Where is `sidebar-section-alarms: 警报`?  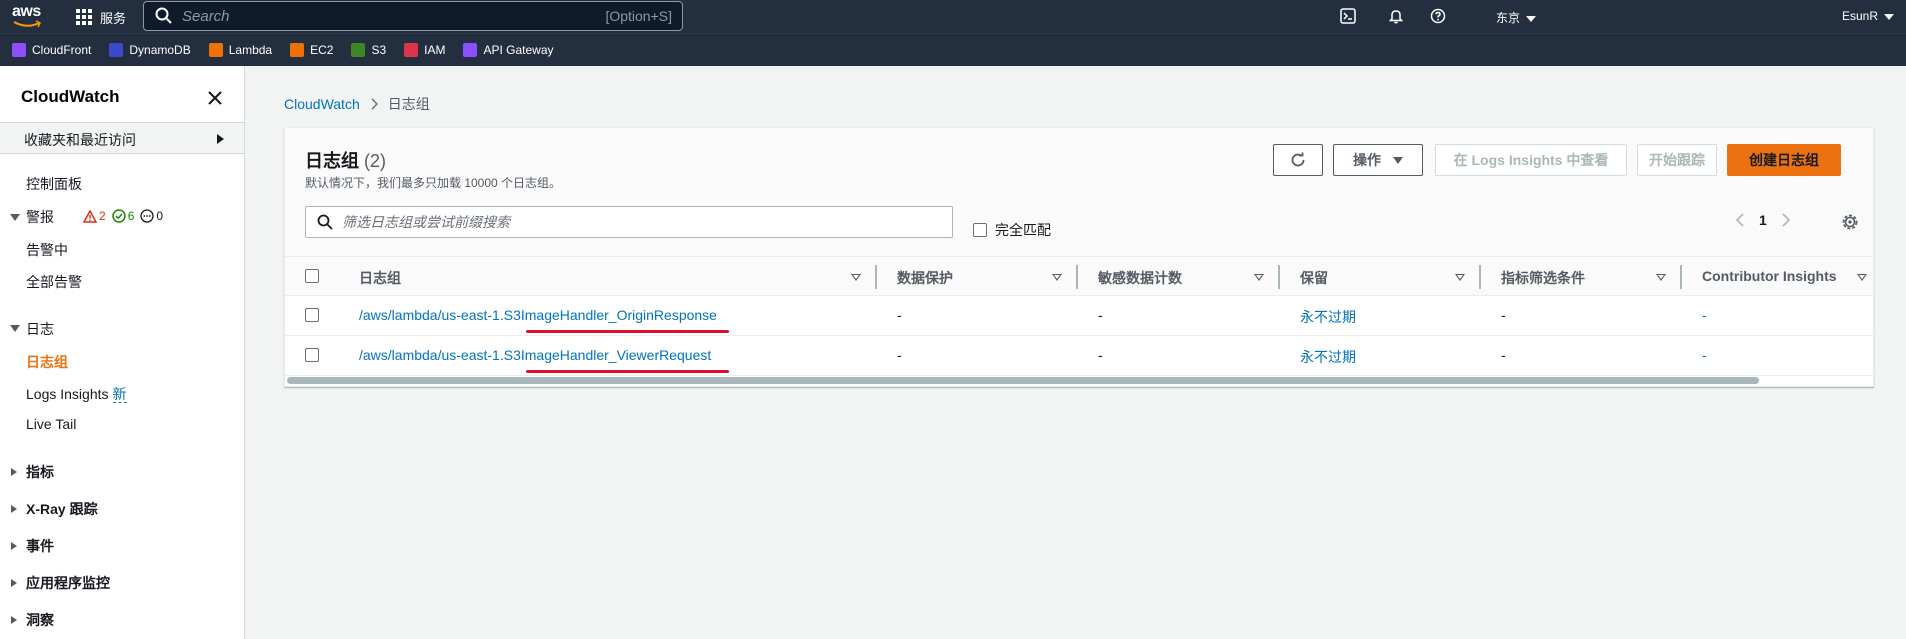 sidebar-section-alarms: 警报 is located at coordinates (40, 217).